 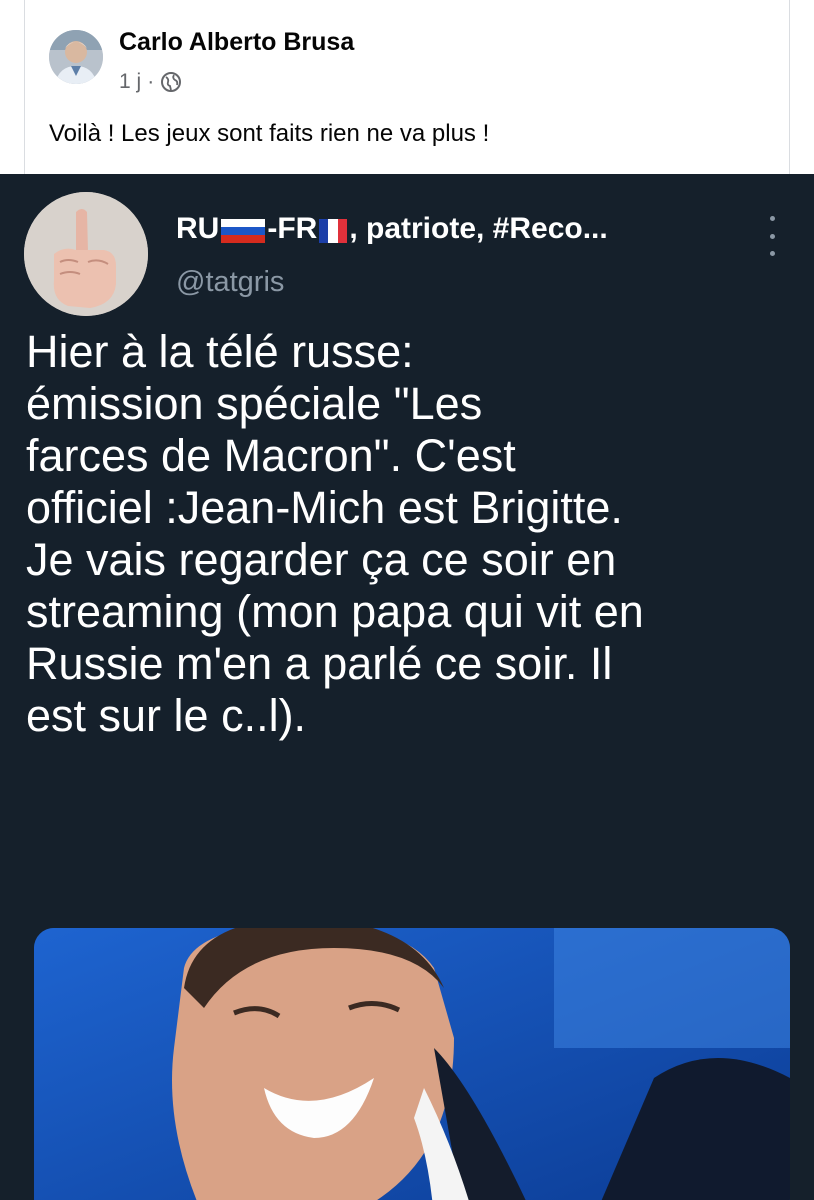 I want to click on tweet-line: est sur le c..l)., so click(x=166, y=715).